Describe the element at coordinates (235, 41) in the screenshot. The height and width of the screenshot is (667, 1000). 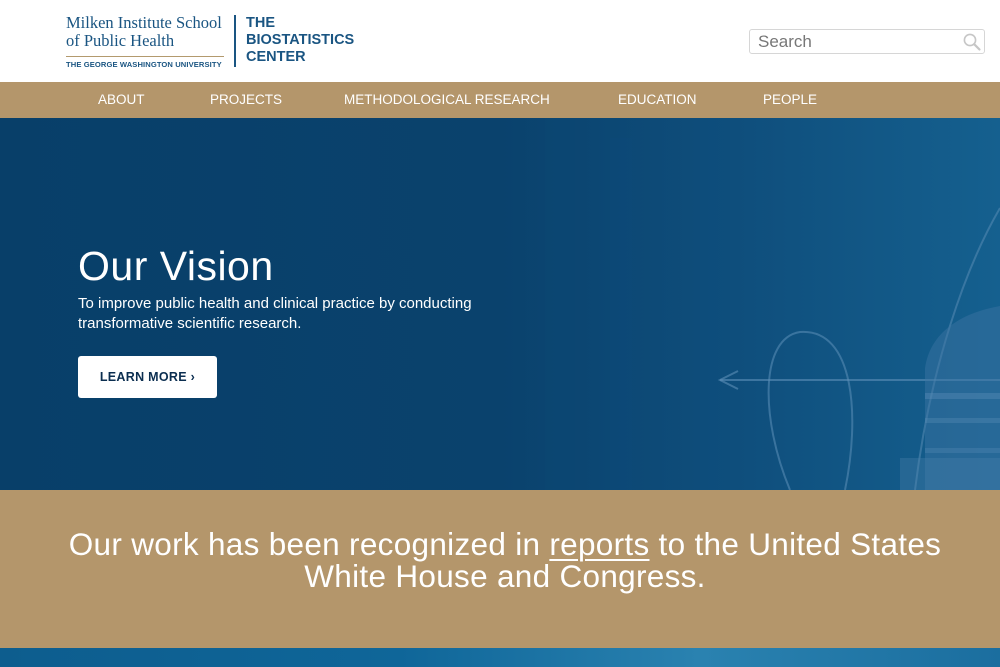
I see `logo-divider` at that location.